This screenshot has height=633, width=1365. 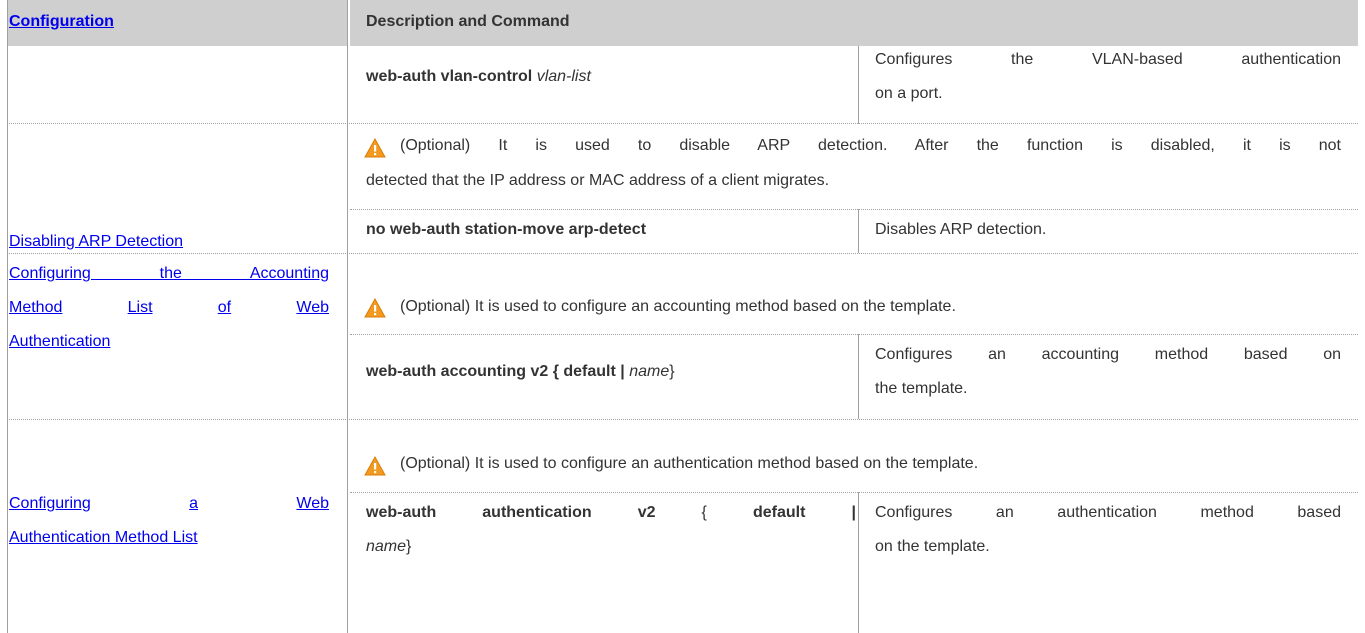 What do you see at coordinates (468, 21) in the screenshot?
I see `description-header: Description and Command` at bounding box center [468, 21].